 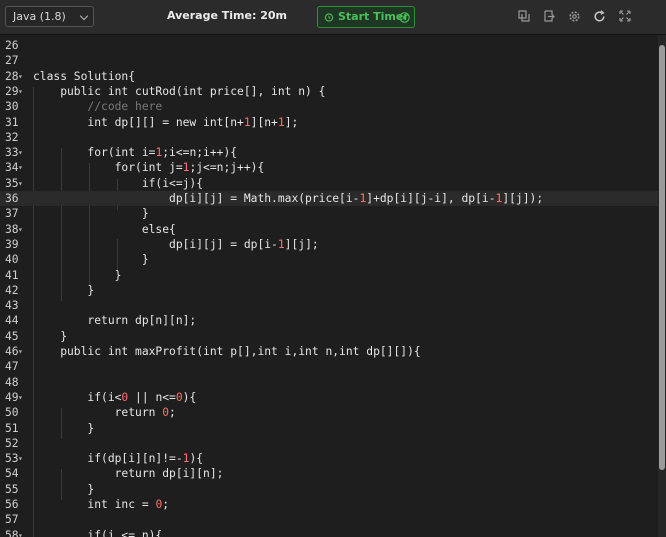 What do you see at coordinates (662, 257) in the screenshot?
I see `scrollbar-thumb` at bounding box center [662, 257].